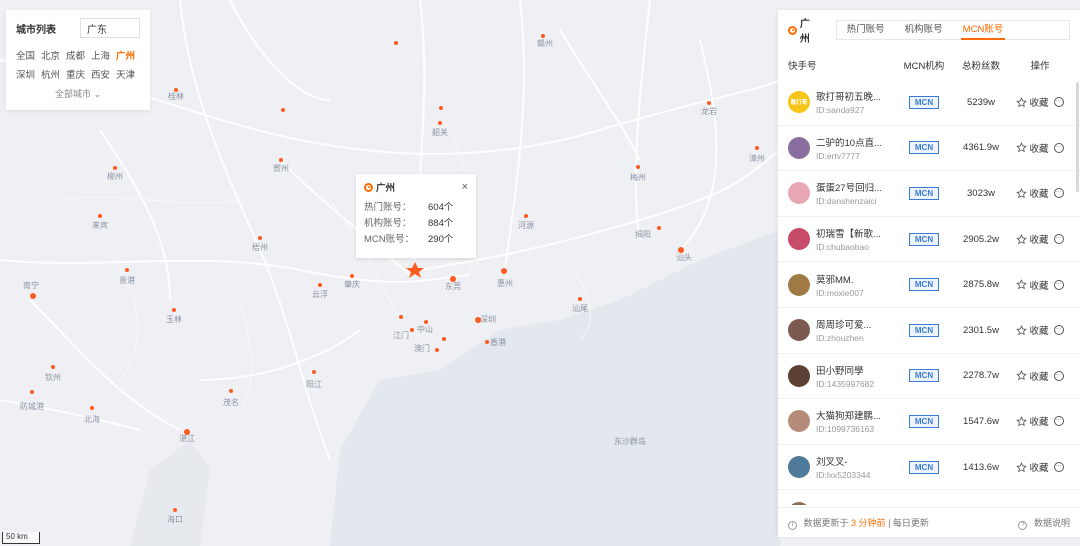  What do you see at coordinates (53, 55) in the screenshot?
I see `city-option: 北京` at bounding box center [53, 55].